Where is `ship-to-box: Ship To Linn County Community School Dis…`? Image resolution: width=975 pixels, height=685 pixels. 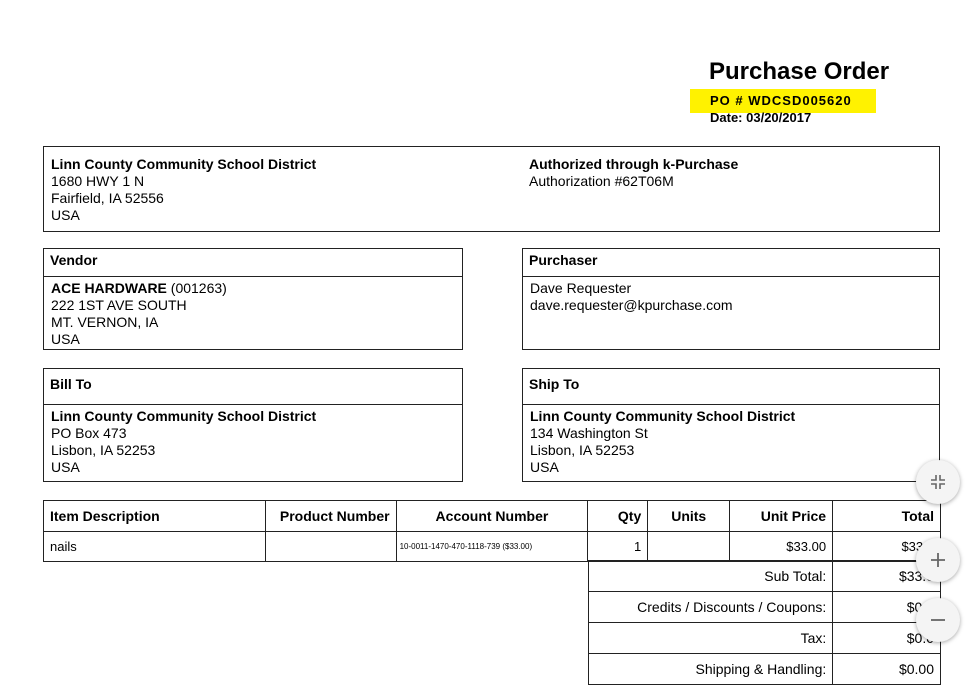 ship-to-box: Ship To Linn County Community School Dis… is located at coordinates (731, 425).